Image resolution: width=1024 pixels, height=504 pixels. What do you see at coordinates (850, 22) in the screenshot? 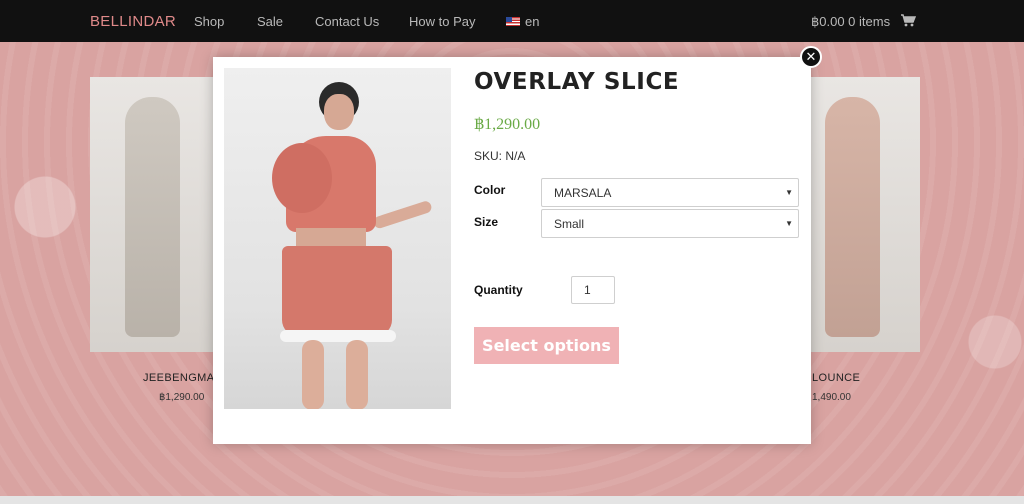
I see `cart-summary: ฿0.00 0 items` at bounding box center [850, 22].